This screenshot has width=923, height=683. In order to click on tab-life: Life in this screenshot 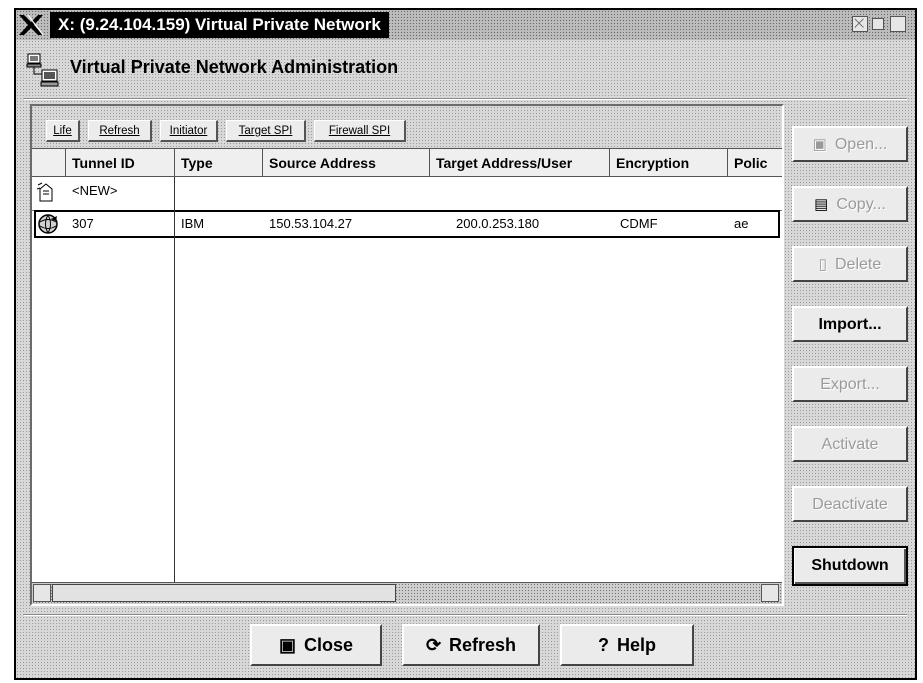, I will do `click(63, 131)`.